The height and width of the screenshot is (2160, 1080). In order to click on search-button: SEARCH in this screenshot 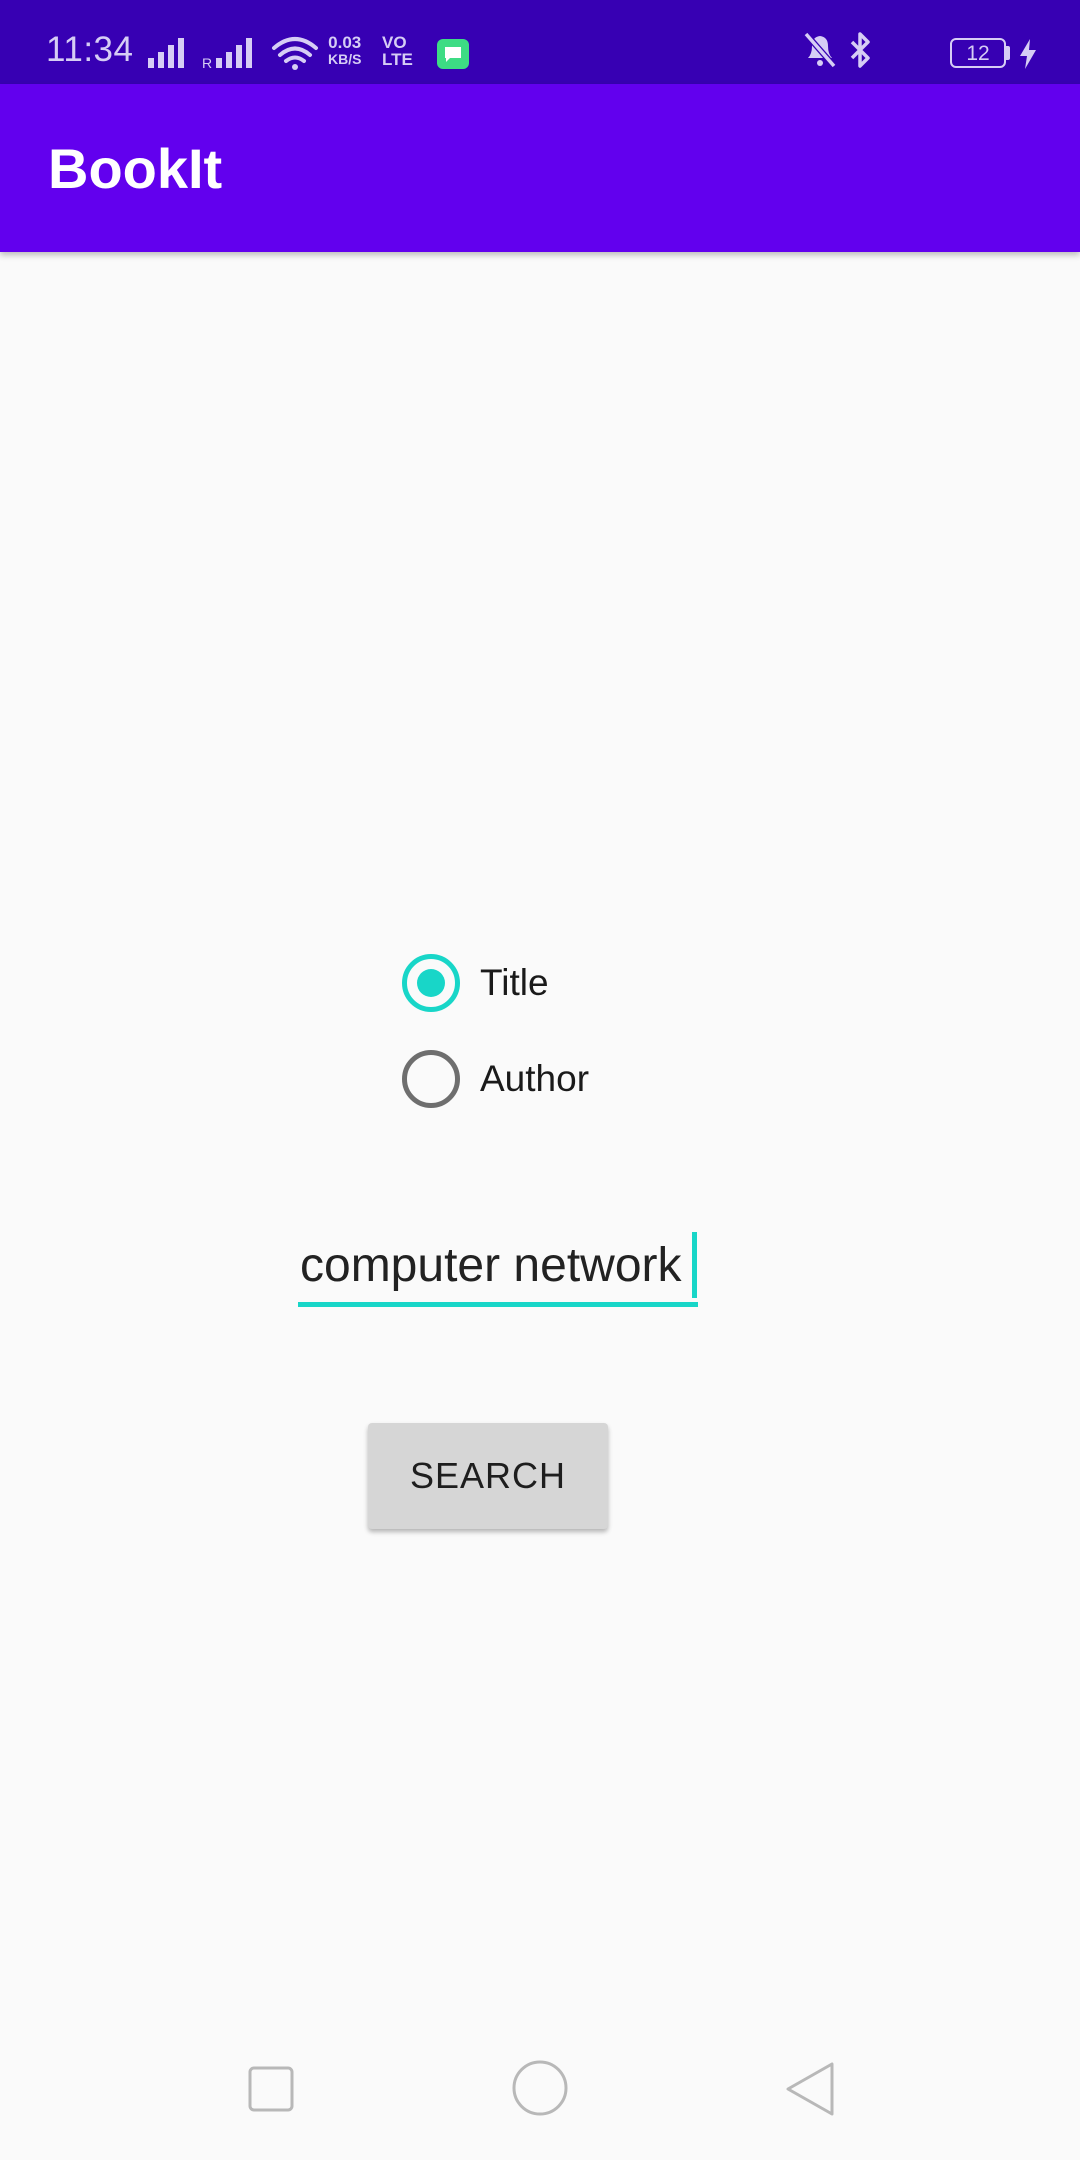, I will do `click(488, 1476)`.